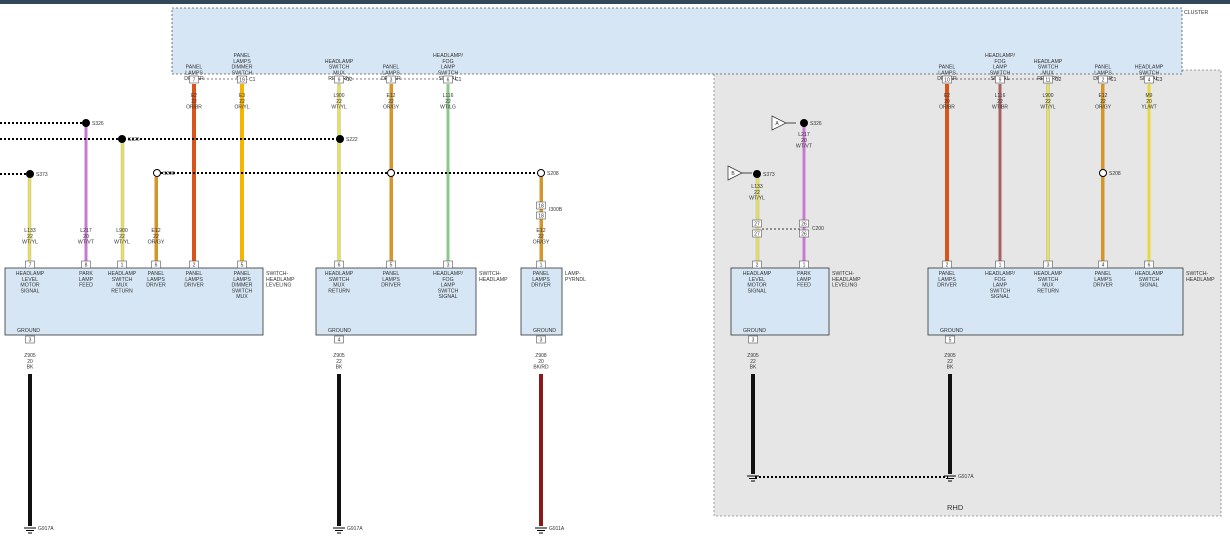 The height and width of the screenshot is (558, 1230). I want to click on cluster-module, so click(677, 41).